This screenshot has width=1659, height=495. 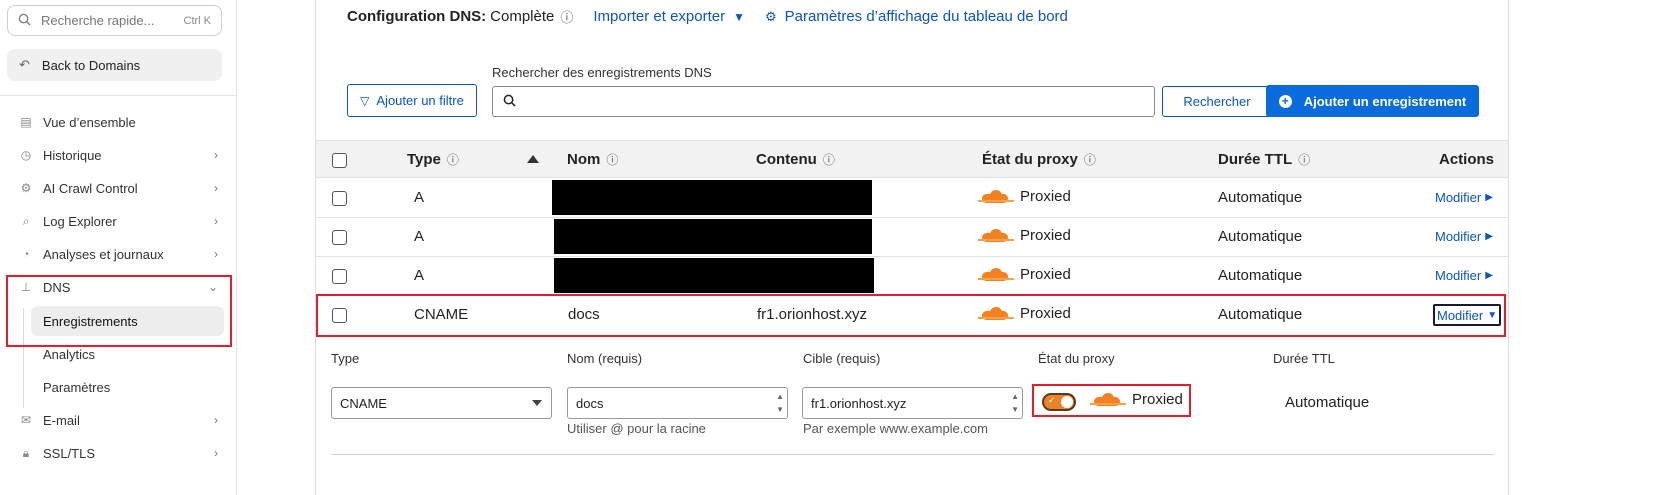 I want to click on column-header-ttl: Durée TTL ⓘ, so click(x=1264, y=159).